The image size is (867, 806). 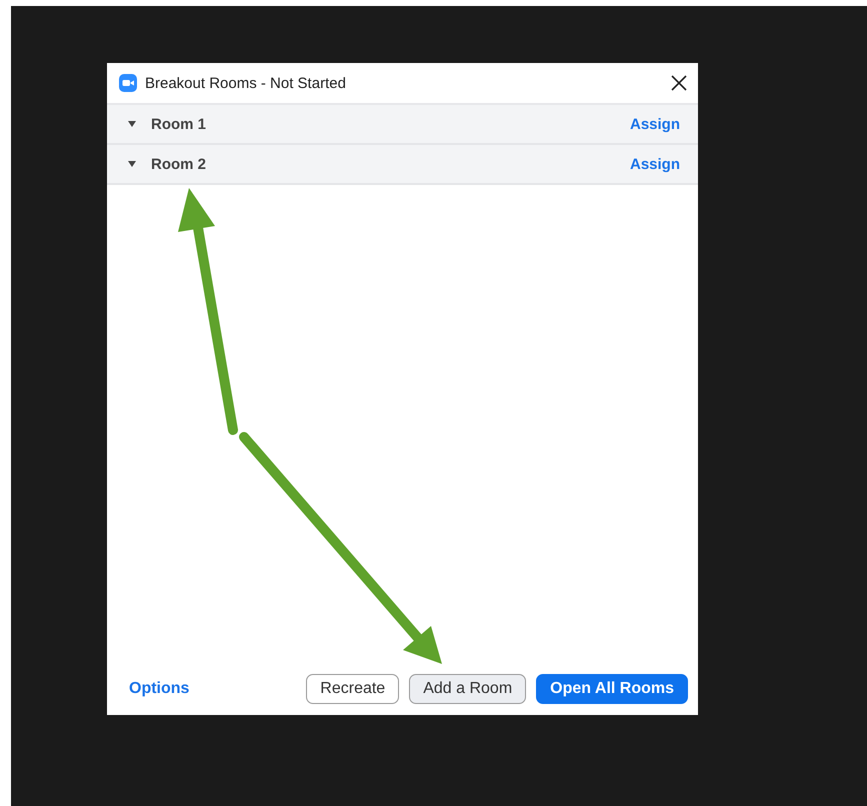 What do you see at coordinates (128, 83) in the screenshot?
I see `video-camera-icon` at bounding box center [128, 83].